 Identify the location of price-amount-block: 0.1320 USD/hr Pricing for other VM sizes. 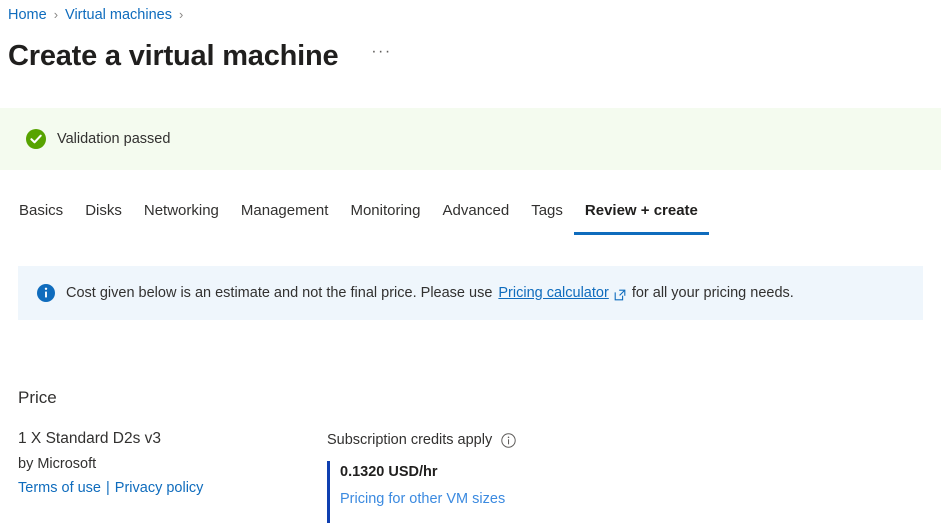
(492, 492).